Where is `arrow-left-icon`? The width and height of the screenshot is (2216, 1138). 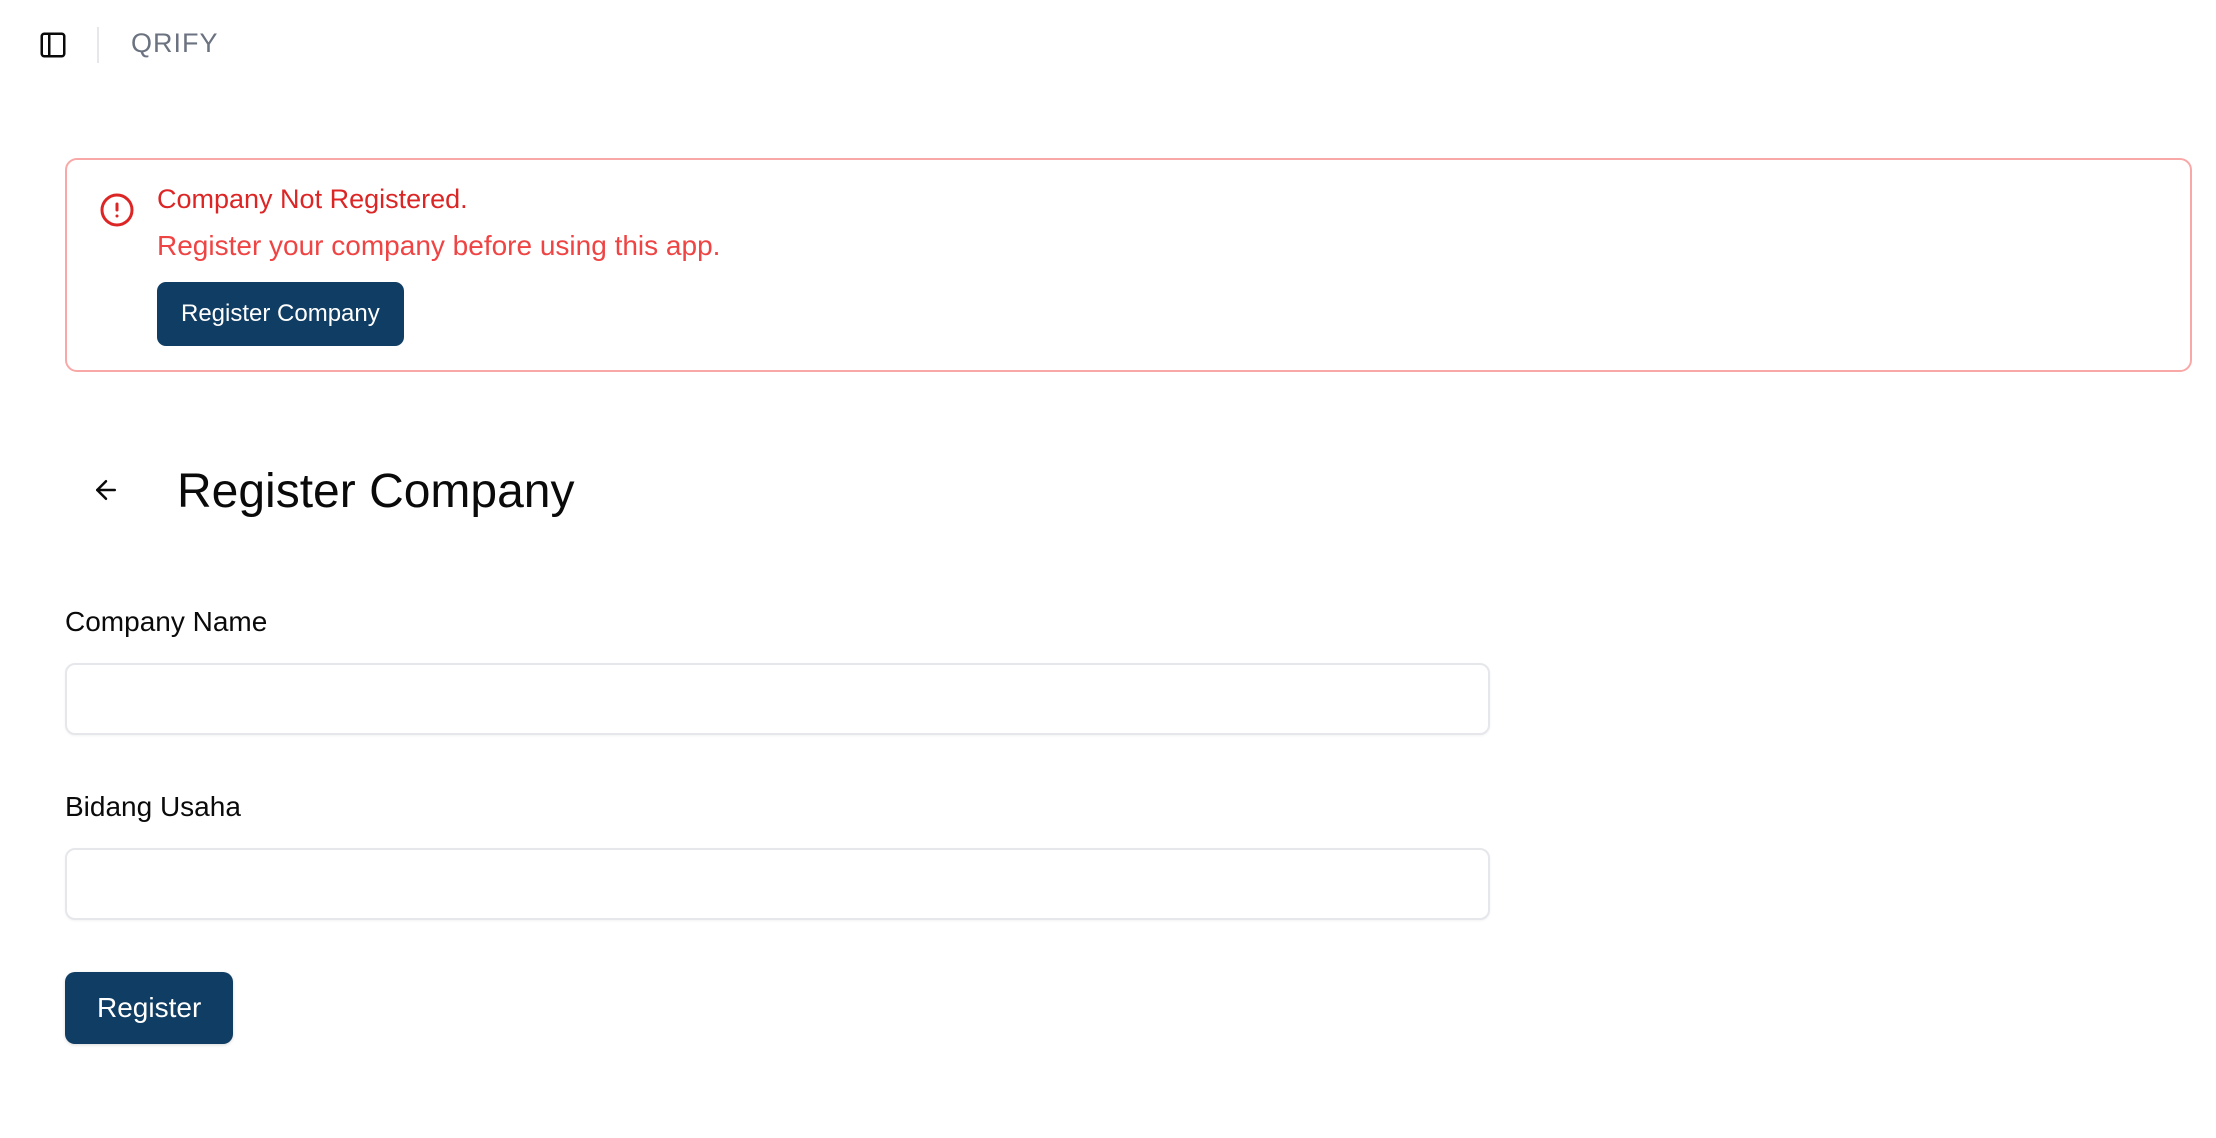 arrow-left-icon is located at coordinates (106, 490).